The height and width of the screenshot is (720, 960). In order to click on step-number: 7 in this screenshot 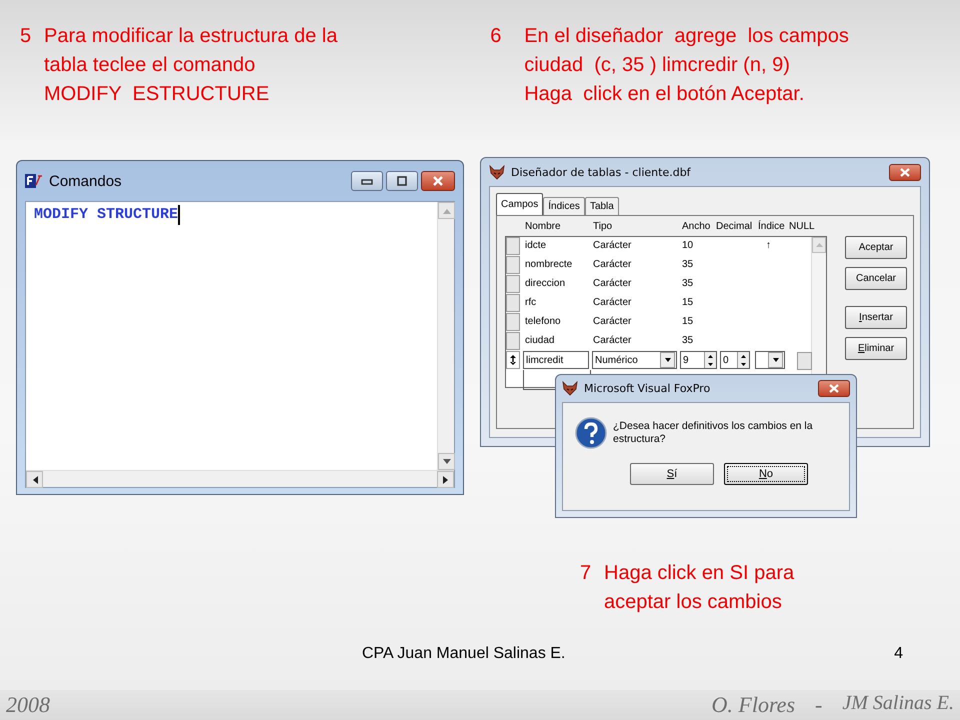, I will do `click(586, 573)`.